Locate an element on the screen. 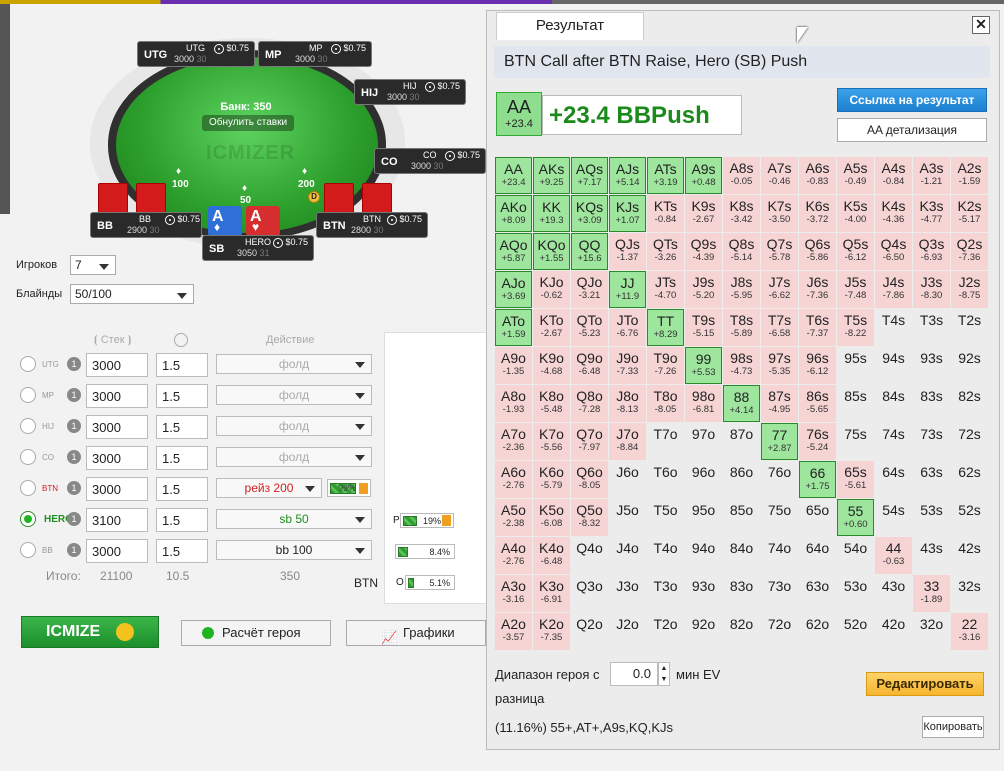  hand-cell: K3s -4.77 is located at coordinates (931, 213).